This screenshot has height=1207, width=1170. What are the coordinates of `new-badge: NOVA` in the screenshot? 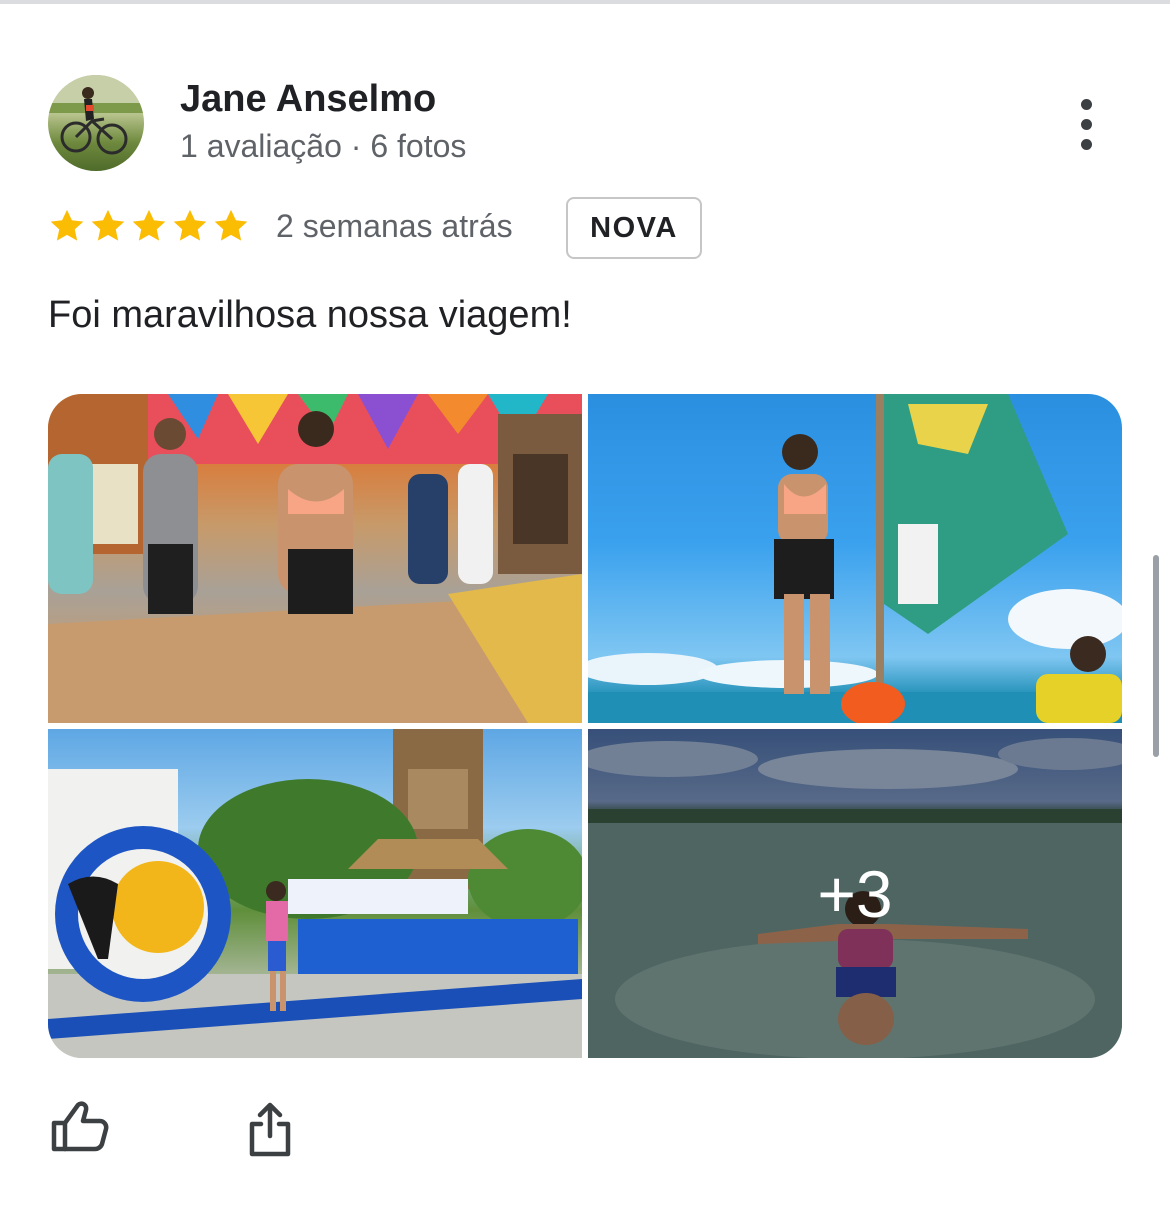 It's located at (634, 228).